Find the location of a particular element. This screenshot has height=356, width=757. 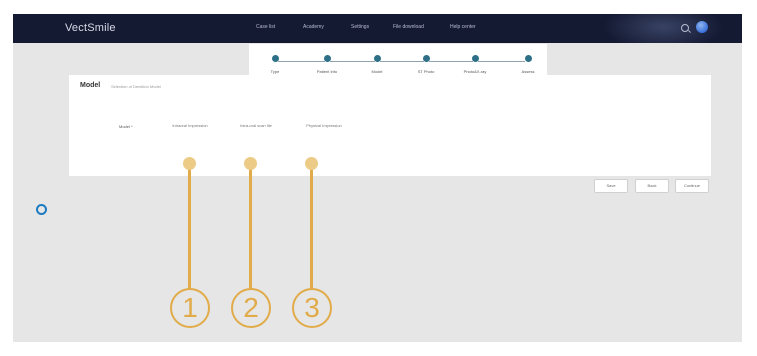

step-st-photo: ST Photo is located at coordinates (426, 64).